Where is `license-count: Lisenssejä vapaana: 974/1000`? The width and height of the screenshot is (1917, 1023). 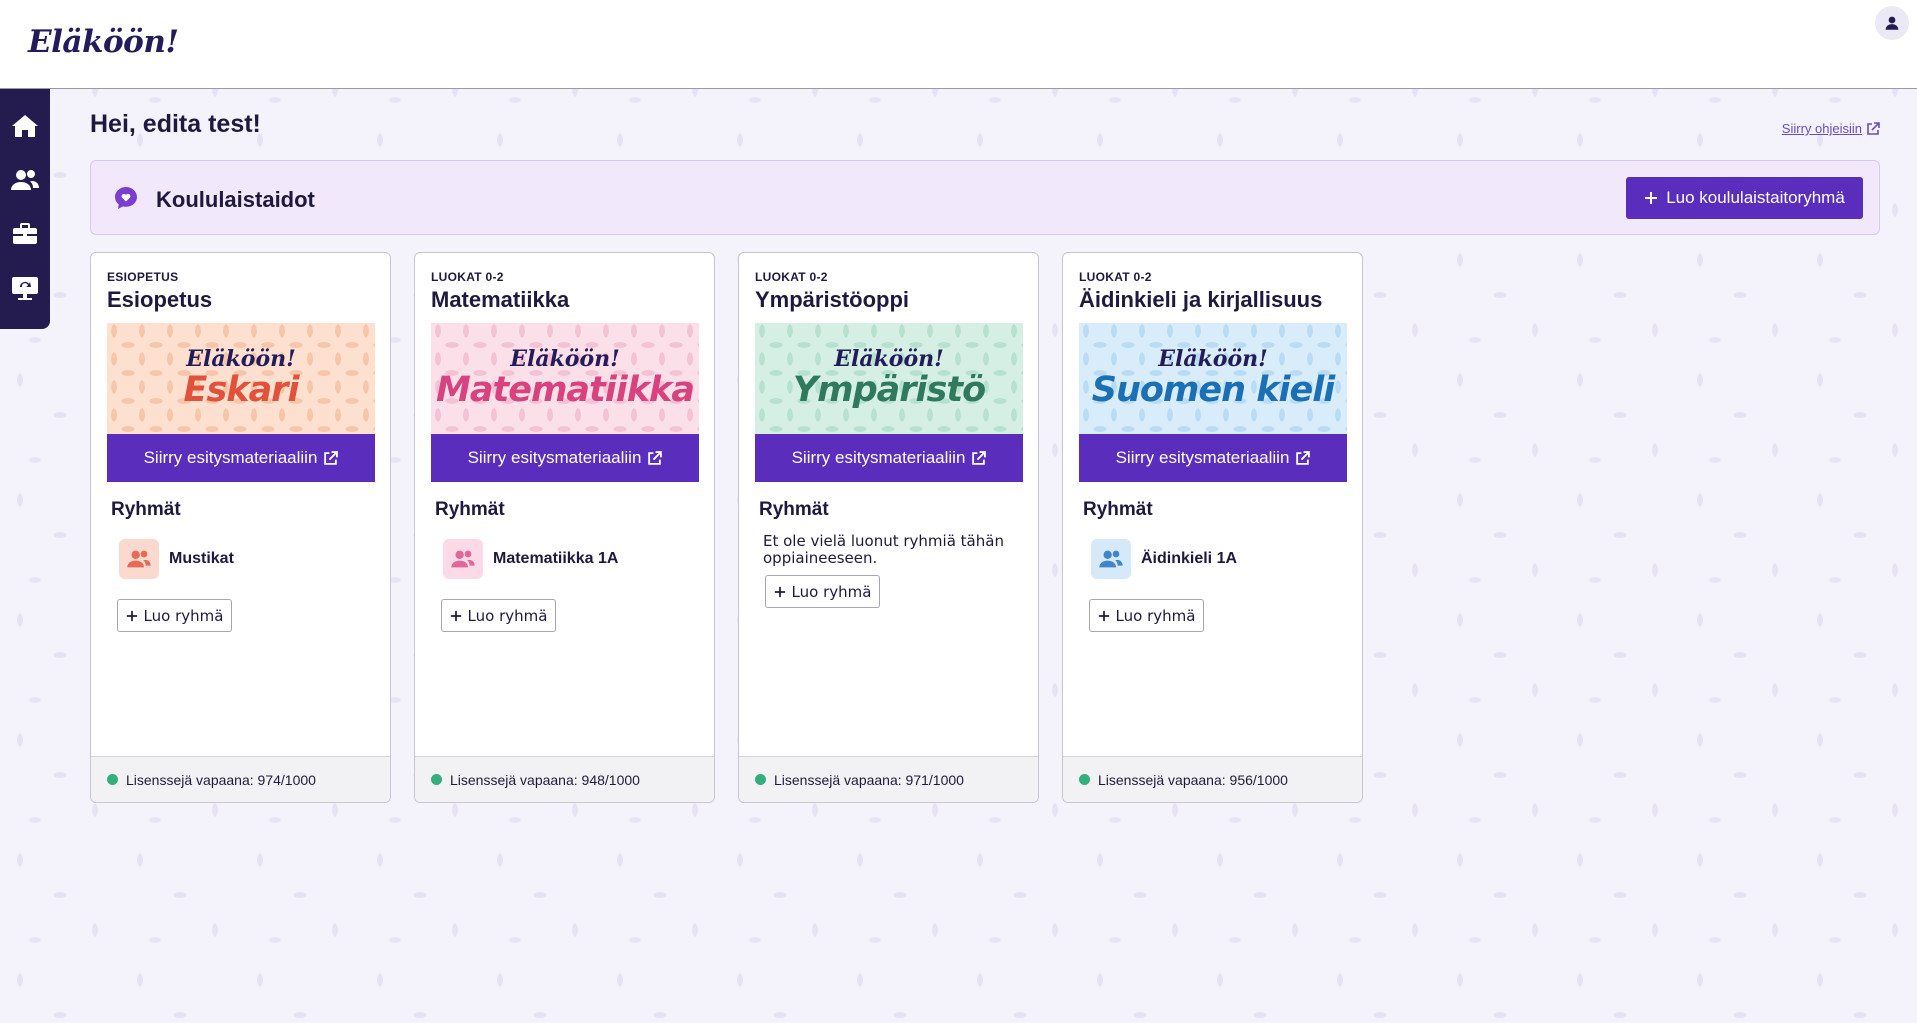 license-count: Lisenssejä vapaana: 974/1000 is located at coordinates (221, 779).